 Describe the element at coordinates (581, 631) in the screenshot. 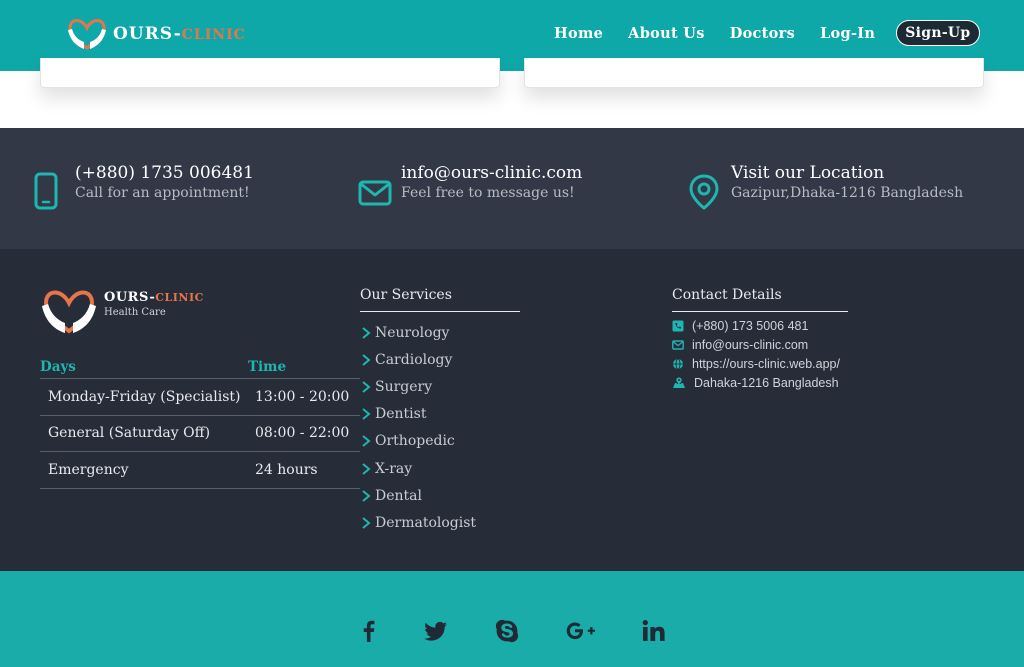

I see `google-plus-icon` at that location.